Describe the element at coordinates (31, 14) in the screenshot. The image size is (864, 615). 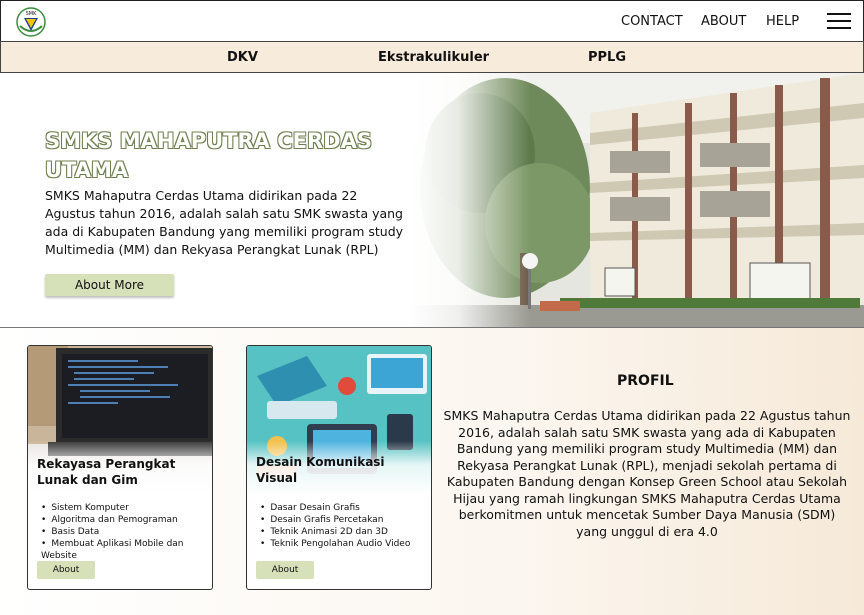
I see `svg-text: SMK` at that location.